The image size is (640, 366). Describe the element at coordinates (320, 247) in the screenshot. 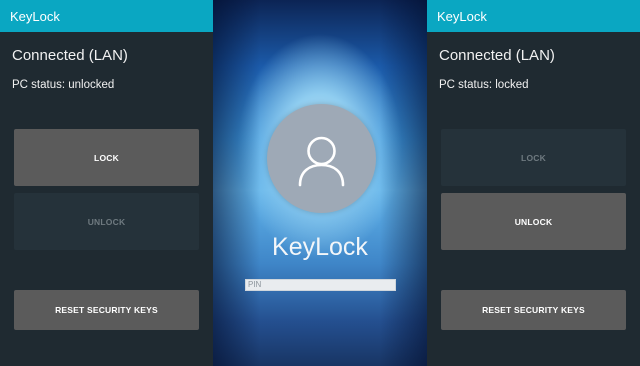

I see `lock-screen-username: KeyLock` at that location.